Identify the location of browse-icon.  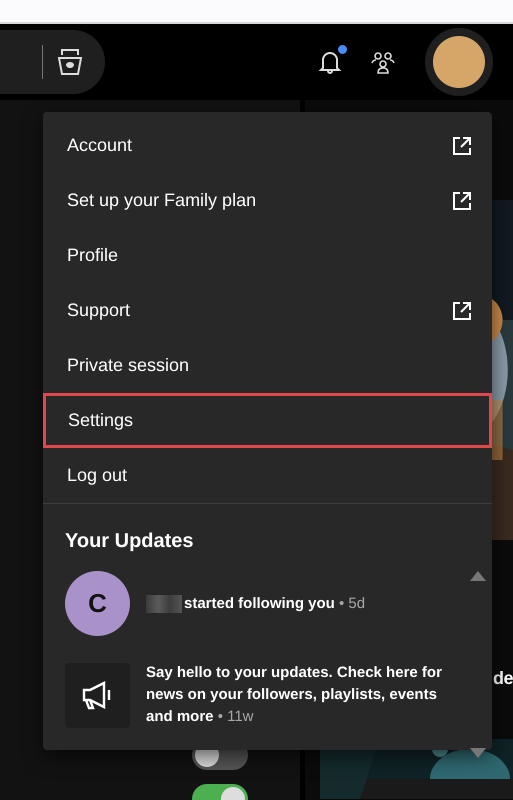
(70, 62).